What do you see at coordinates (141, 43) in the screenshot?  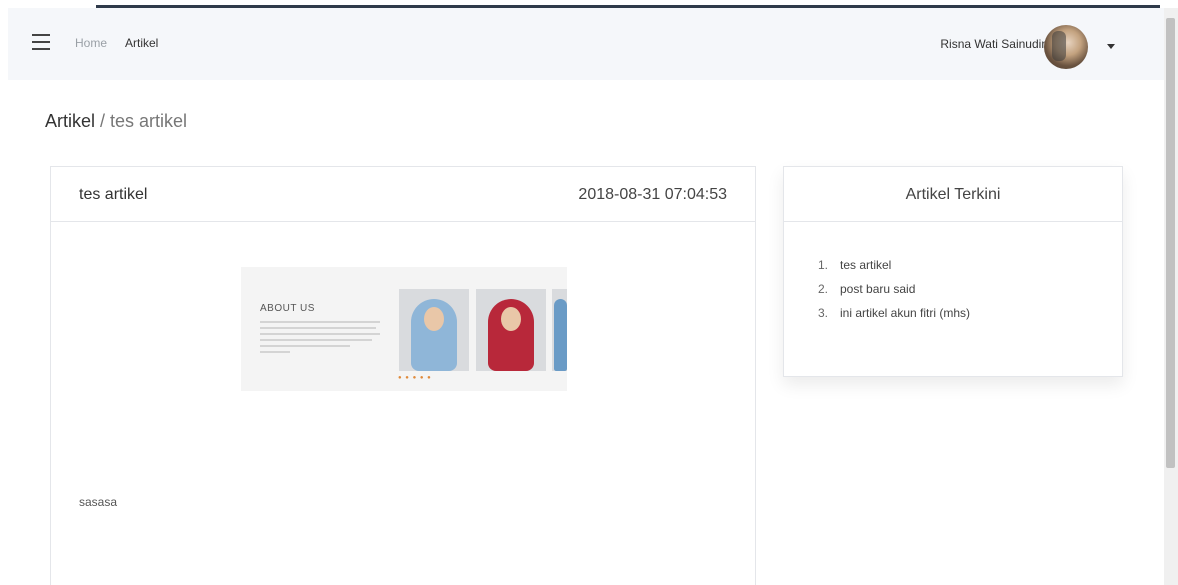 I see `nav-link-artikel: Artikel` at bounding box center [141, 43].